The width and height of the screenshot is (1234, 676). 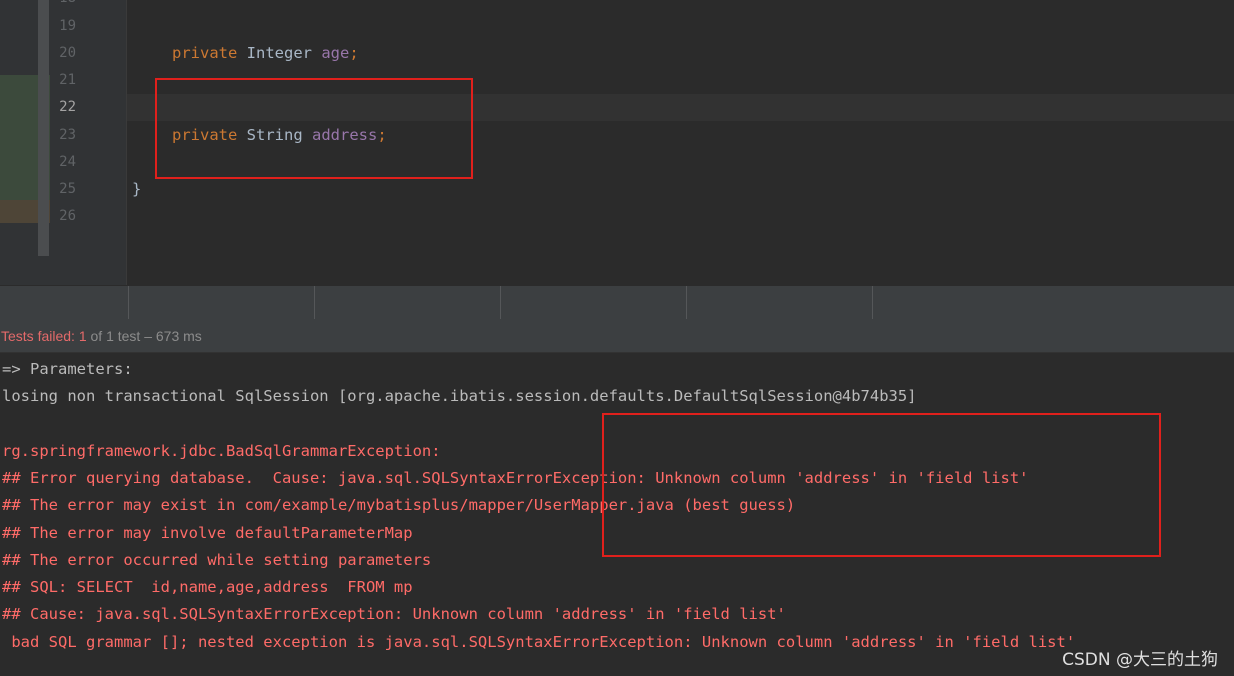 I want to click on highlight-box-address-field, so click(x=314, y=128).